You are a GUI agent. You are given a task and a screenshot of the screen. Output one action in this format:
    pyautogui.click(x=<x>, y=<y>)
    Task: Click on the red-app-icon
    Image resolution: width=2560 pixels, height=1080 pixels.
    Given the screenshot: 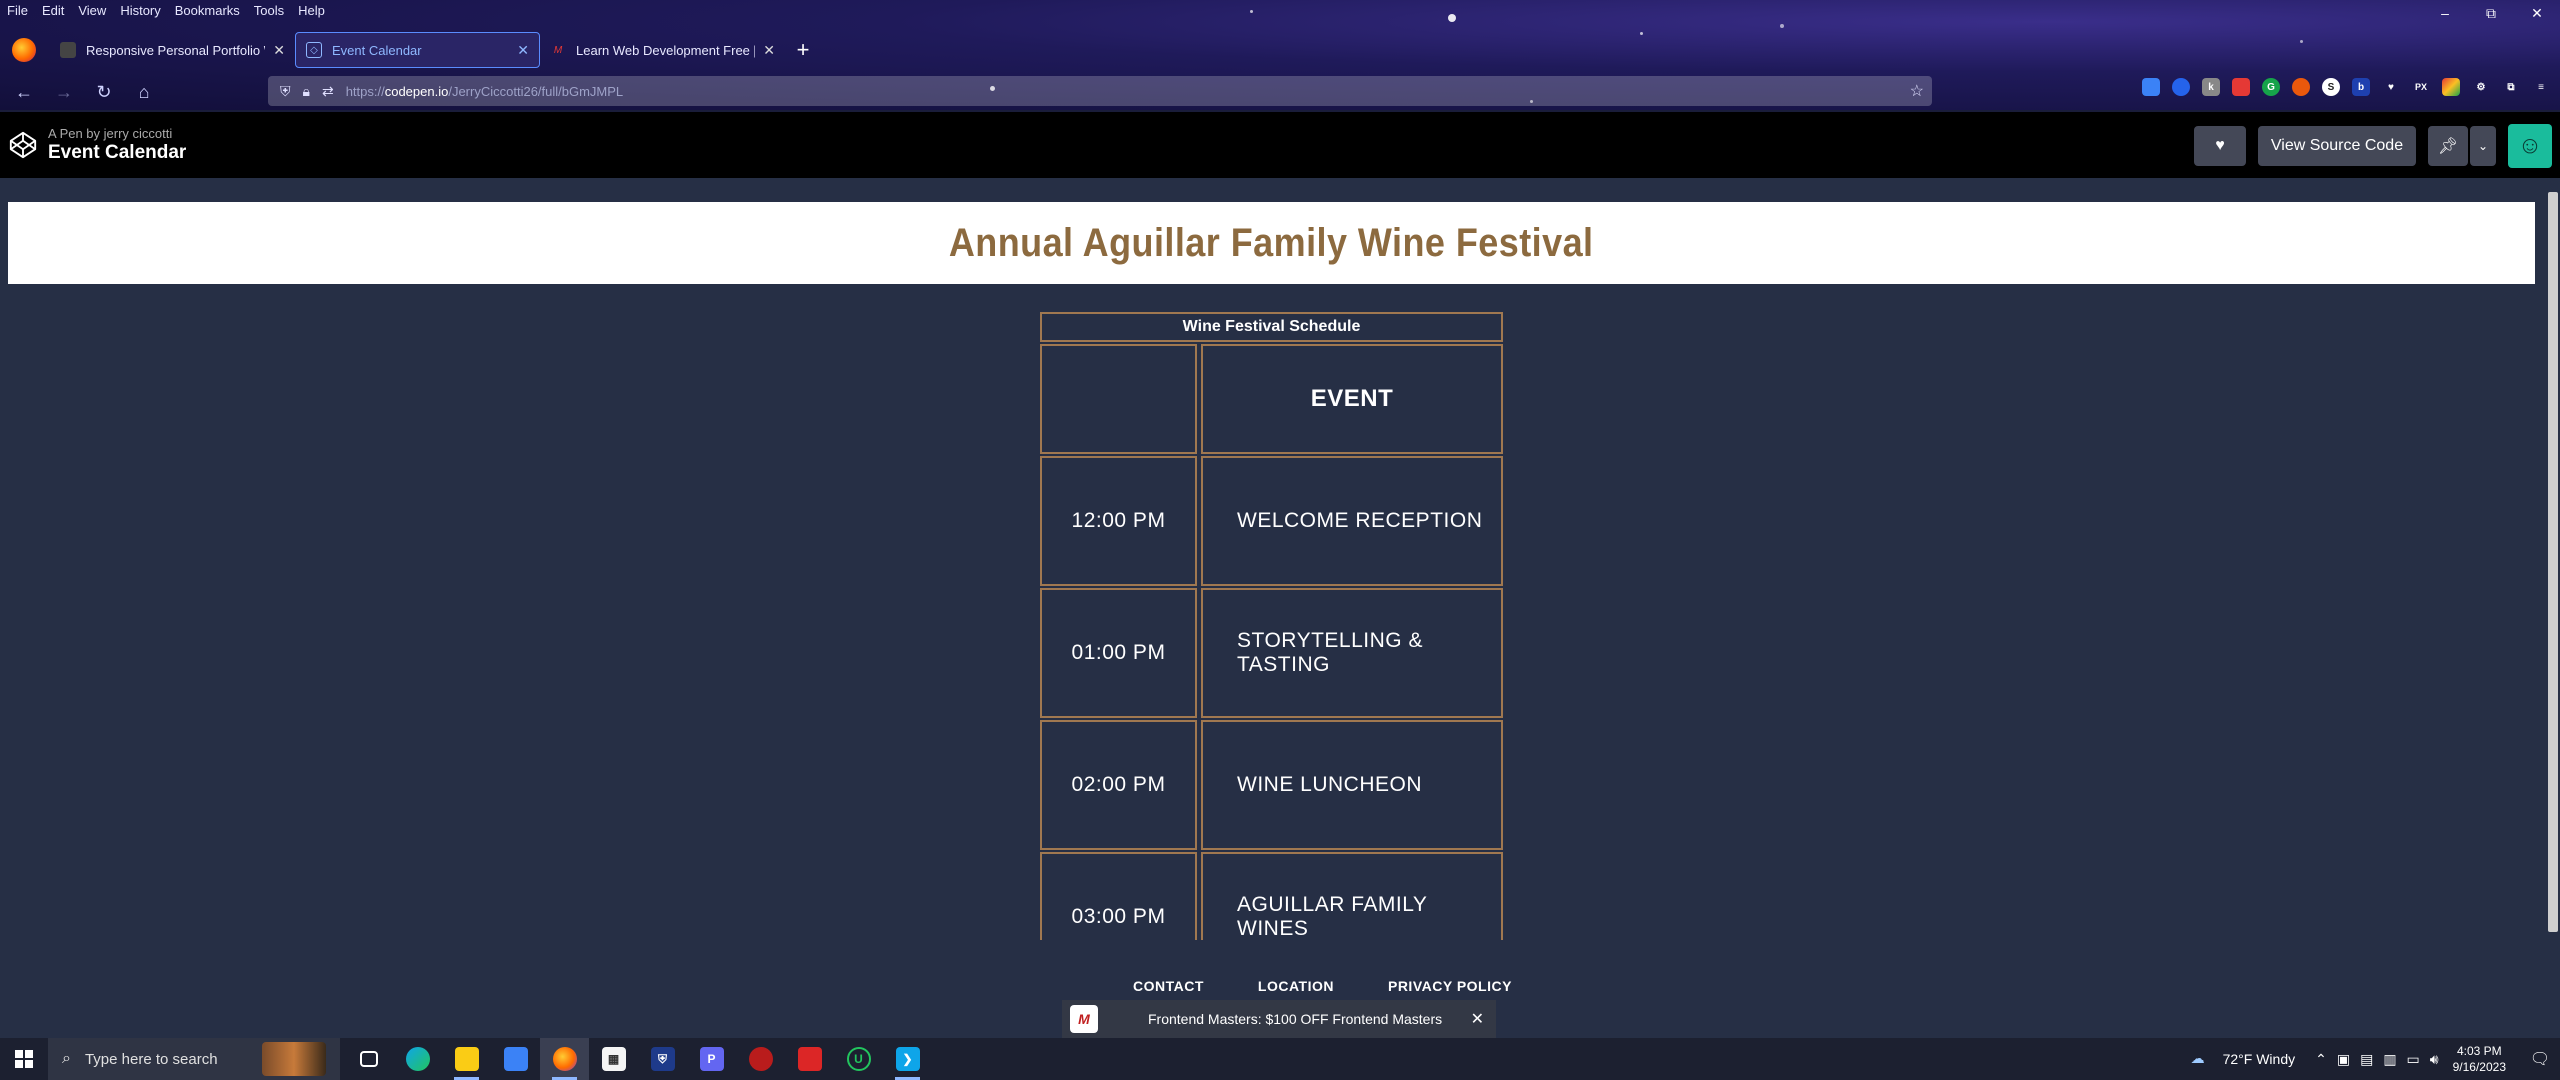 What is the action you would take?
    pyautogui.click(x=760, y=1059)
    